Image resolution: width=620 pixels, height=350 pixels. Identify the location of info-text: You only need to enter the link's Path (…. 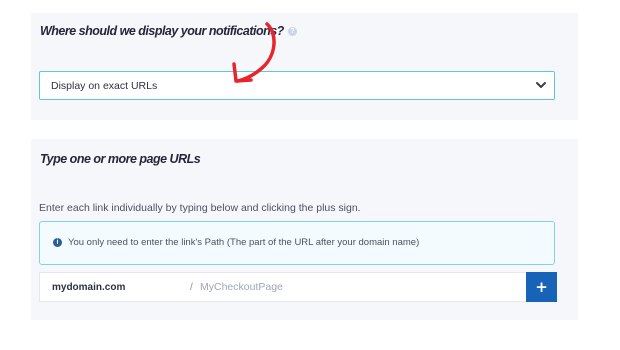
(244, 242).